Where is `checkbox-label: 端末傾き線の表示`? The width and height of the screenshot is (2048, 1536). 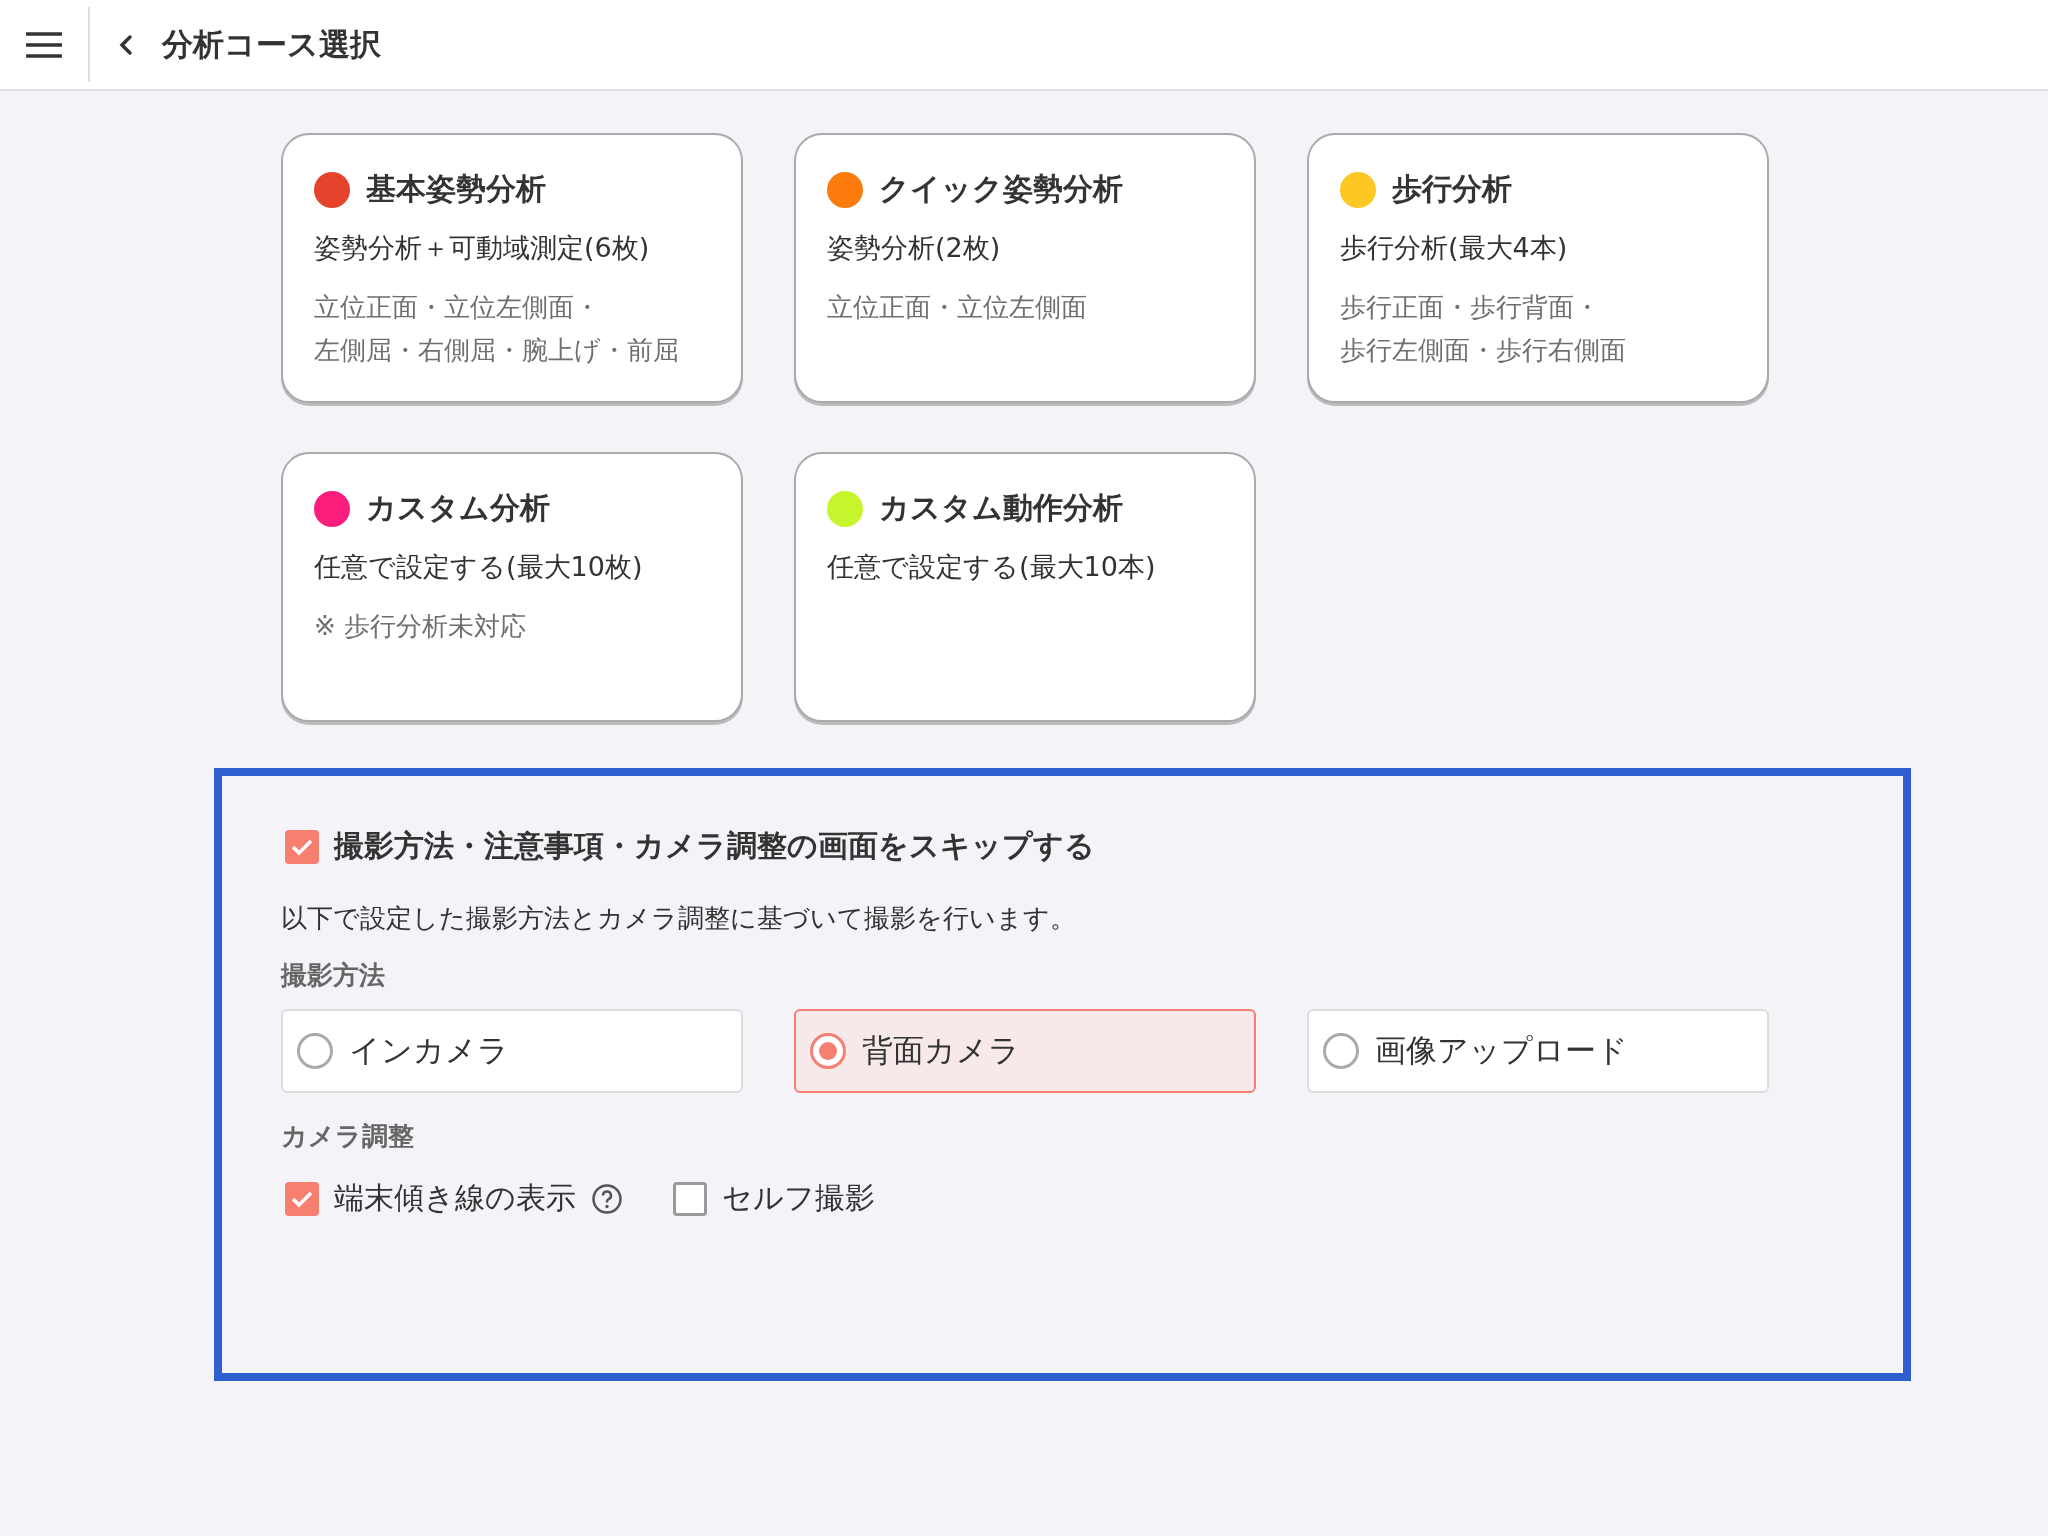
checkbox-label: 端末傾き線の表示 is located at coordinates (455, 1198).